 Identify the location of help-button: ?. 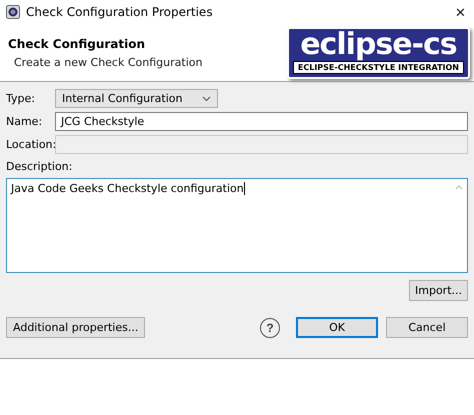
(270, 328).